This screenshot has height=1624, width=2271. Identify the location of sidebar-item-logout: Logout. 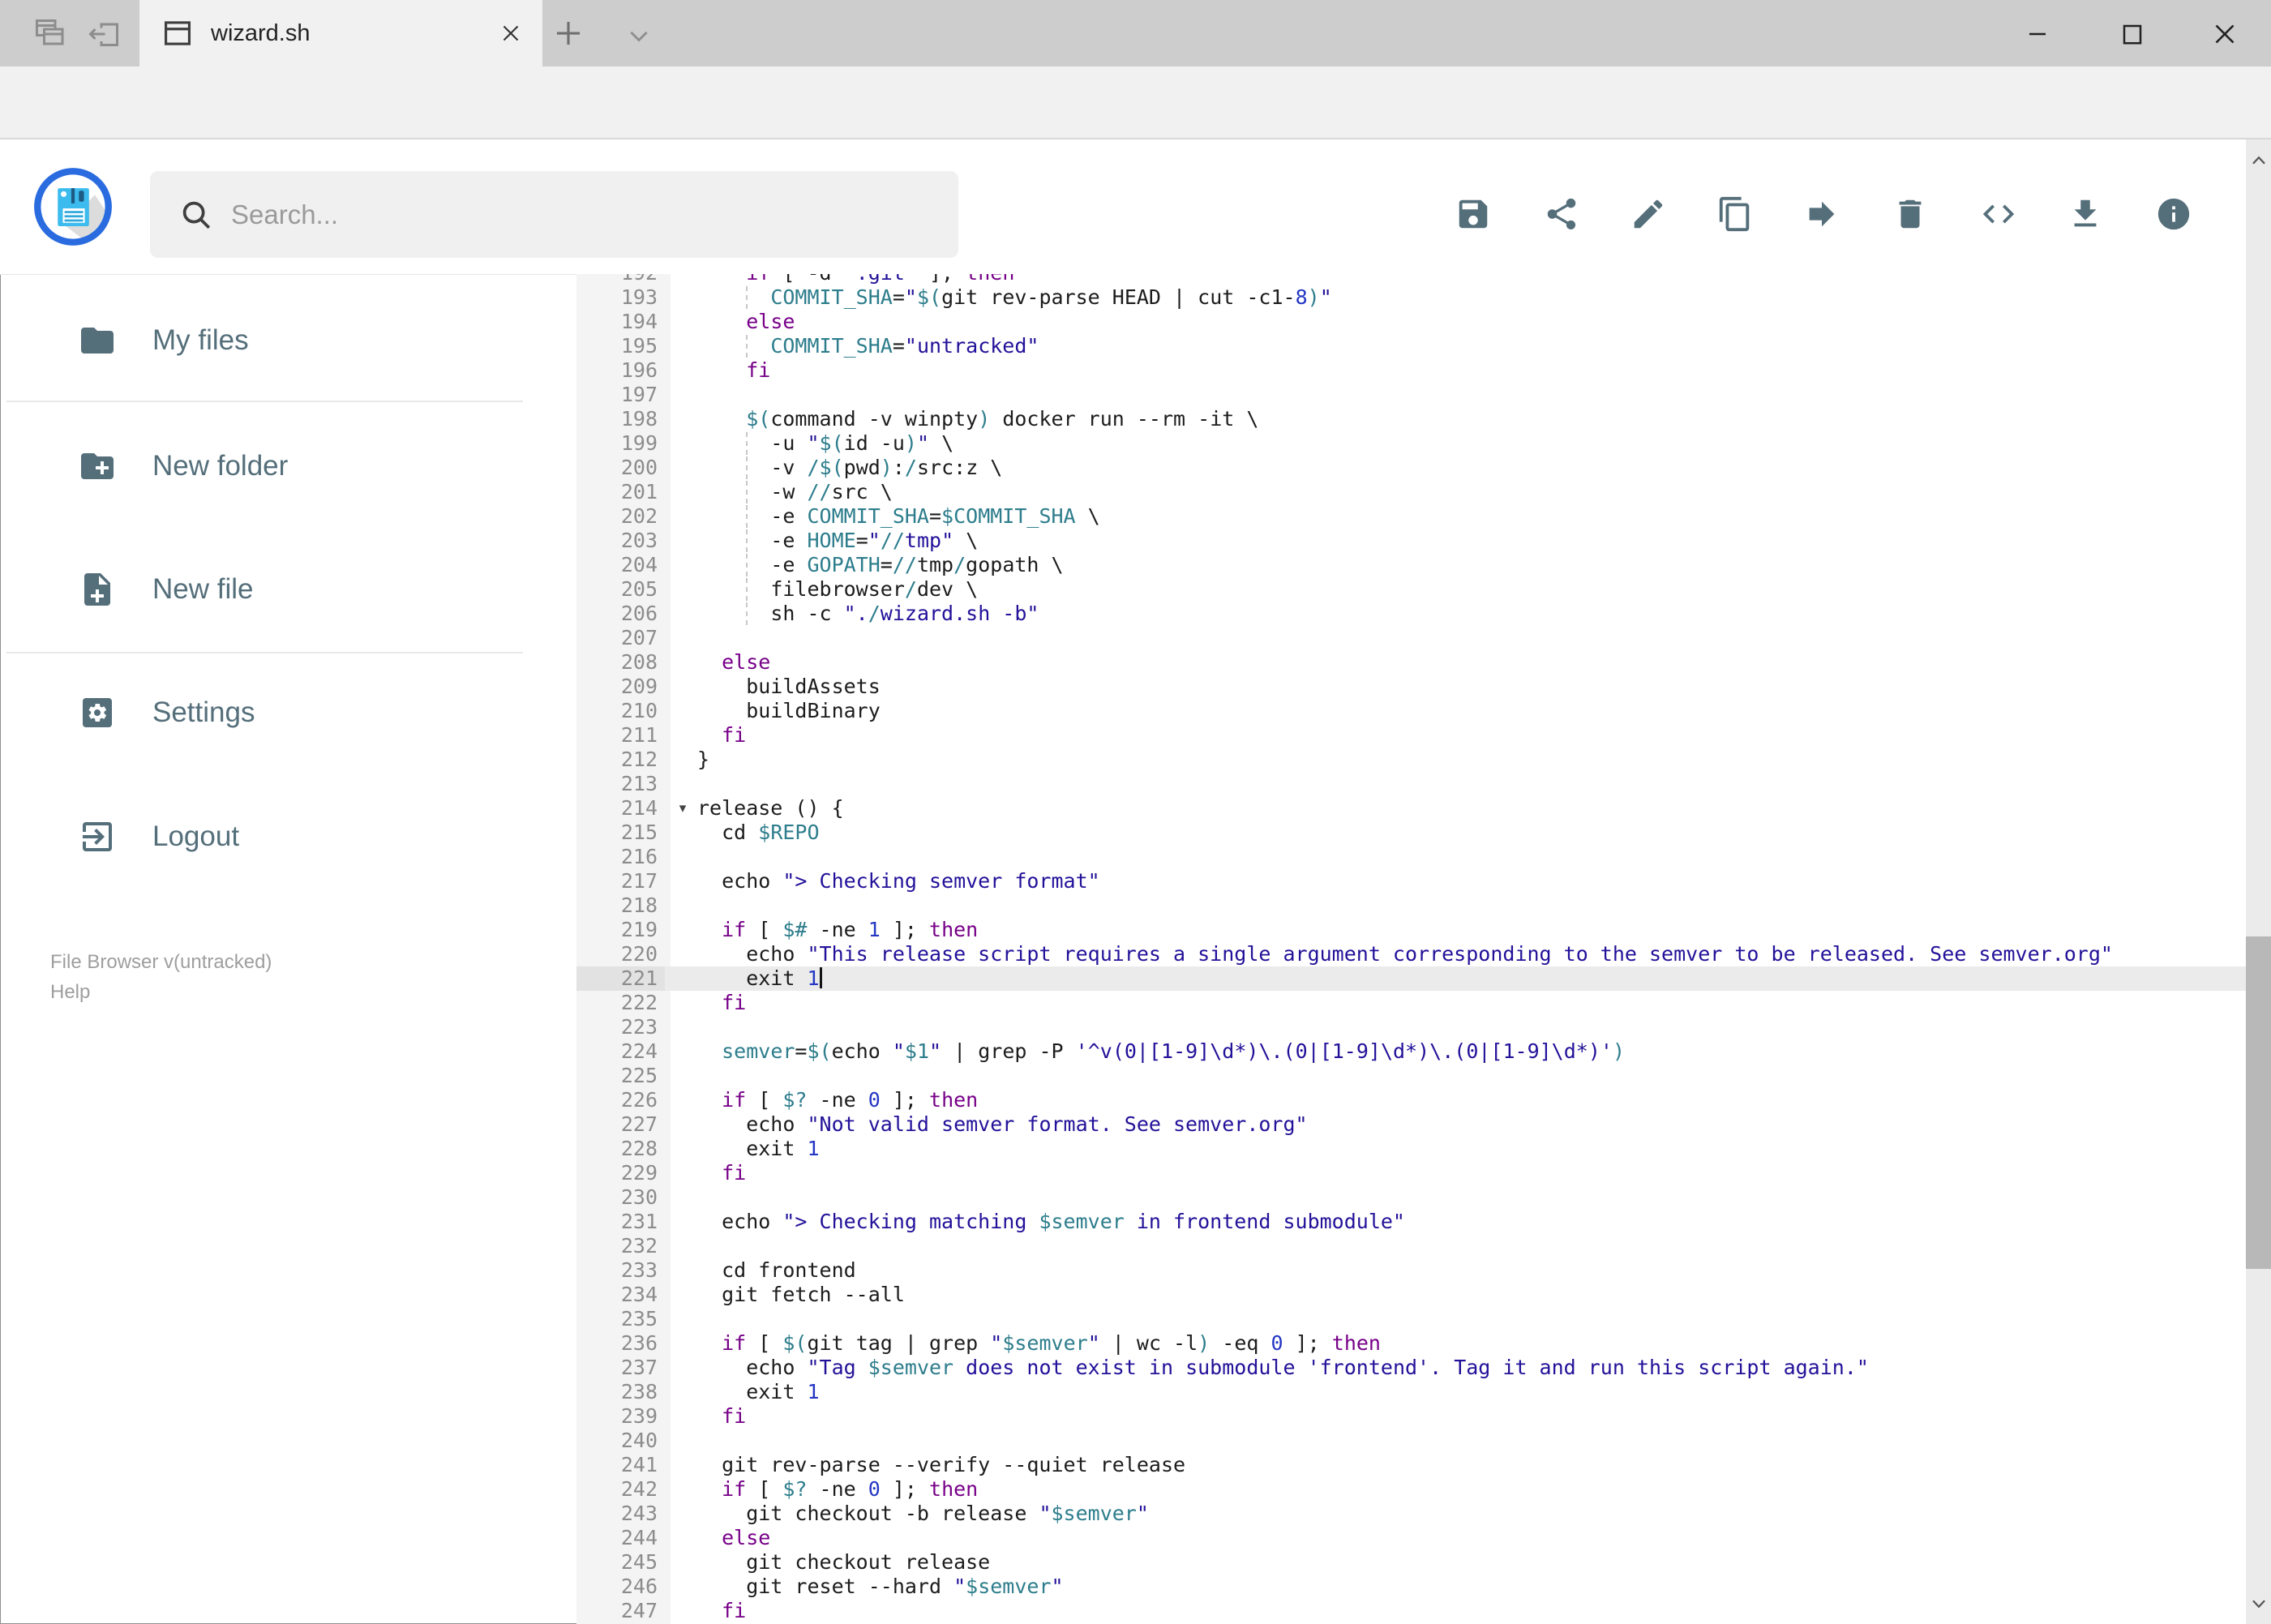
(288, 837).